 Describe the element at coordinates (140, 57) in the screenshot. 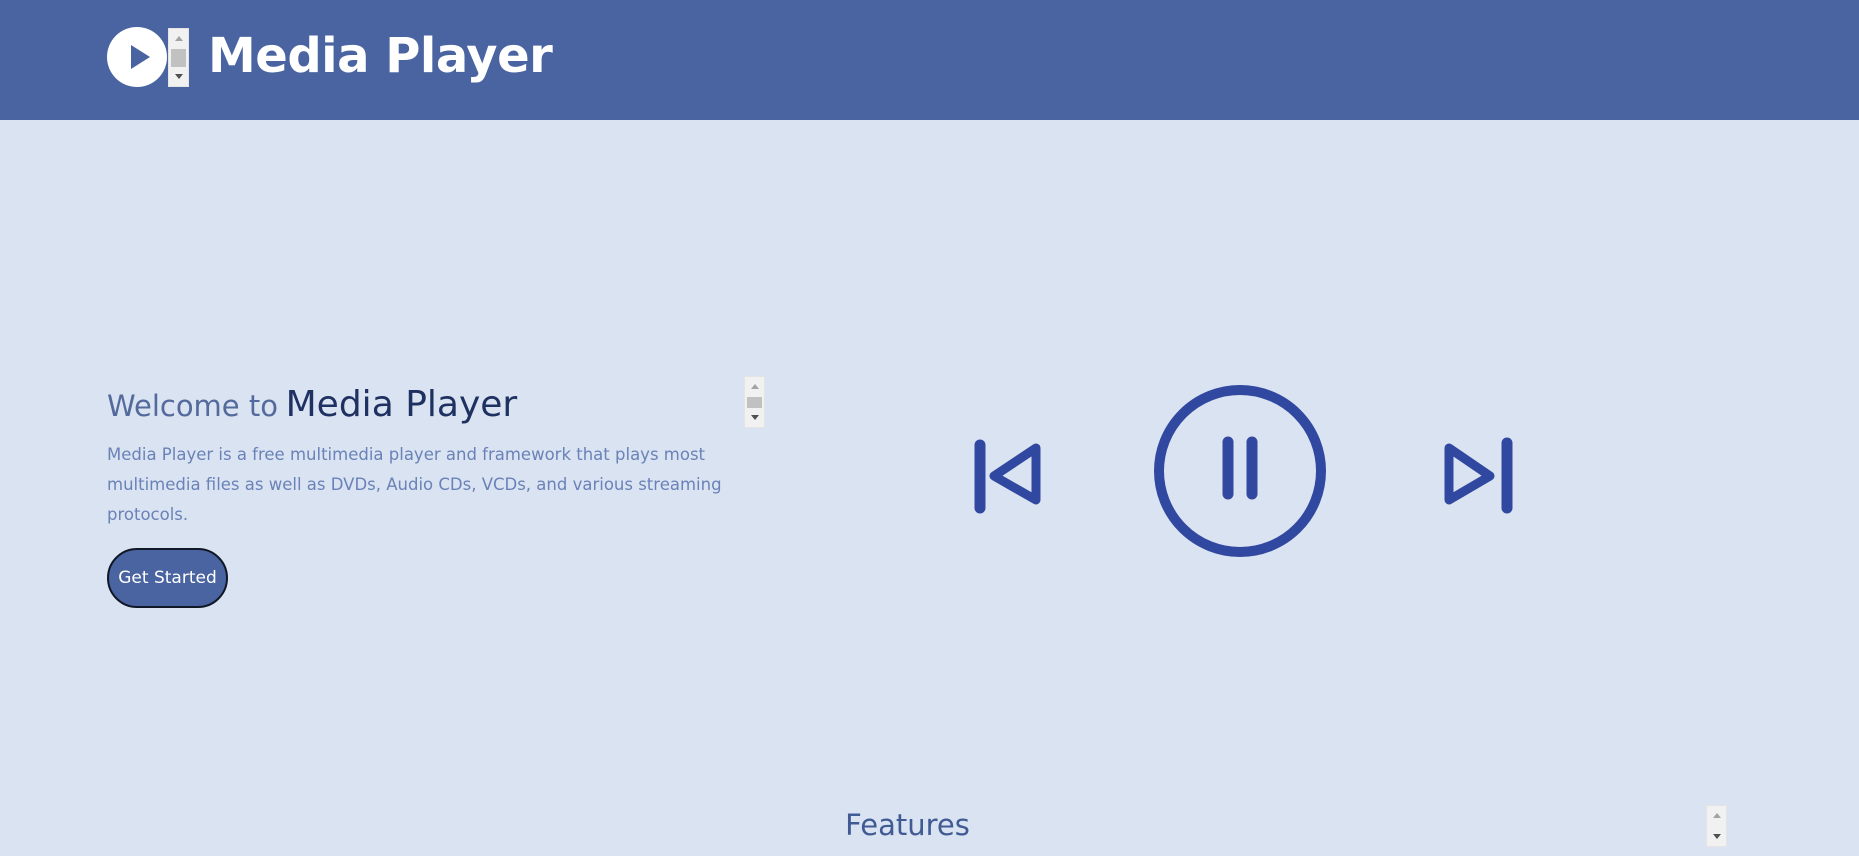

I see `play-icon` at that location.